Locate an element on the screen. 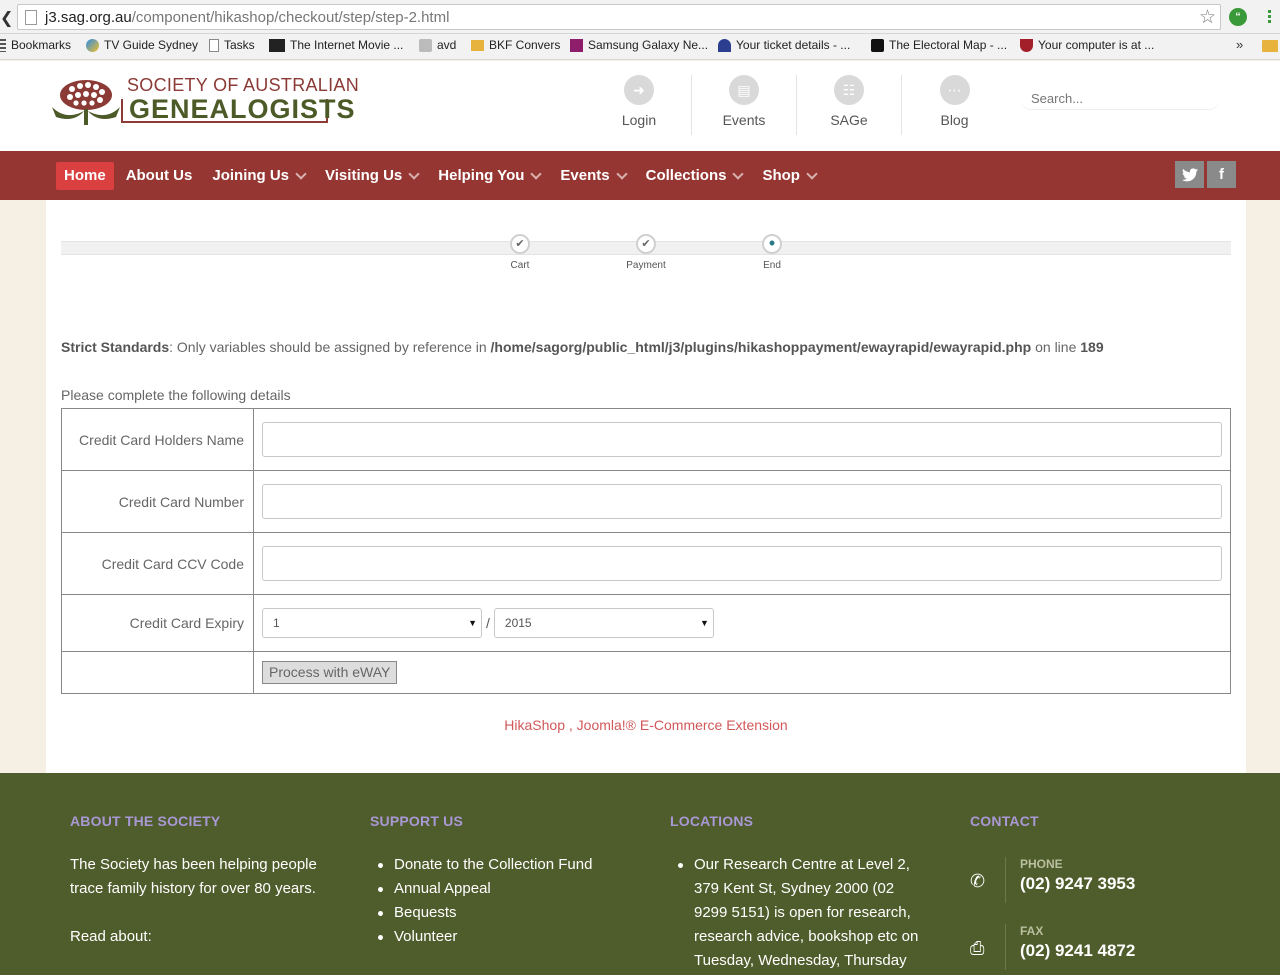 The height and width of the screenshot is (975, 1280). bookmark-item: Bookmarks is located at coordinates (35, 45).